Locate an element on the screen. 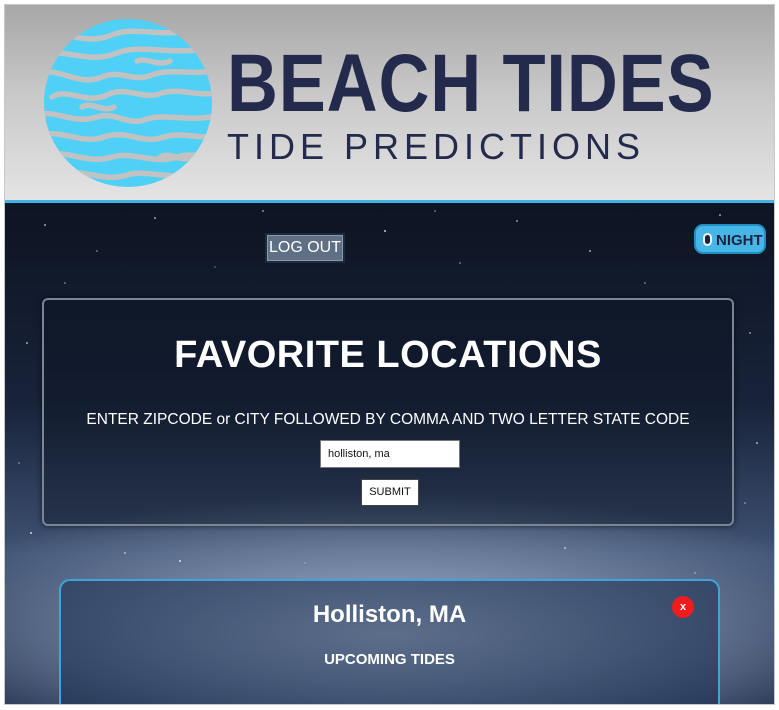 Image resolution: width=779 pixels, height=710 pixels. favorites-heading: FAVORITE LOCATIONS is located at coordinates (388, 355).